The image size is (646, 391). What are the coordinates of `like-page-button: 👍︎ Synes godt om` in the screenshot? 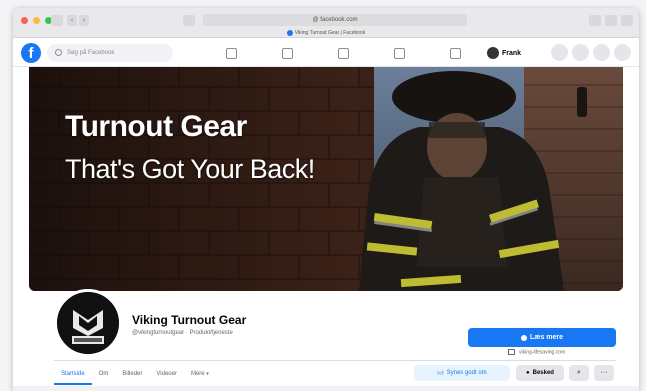 It's located at (462, 373).